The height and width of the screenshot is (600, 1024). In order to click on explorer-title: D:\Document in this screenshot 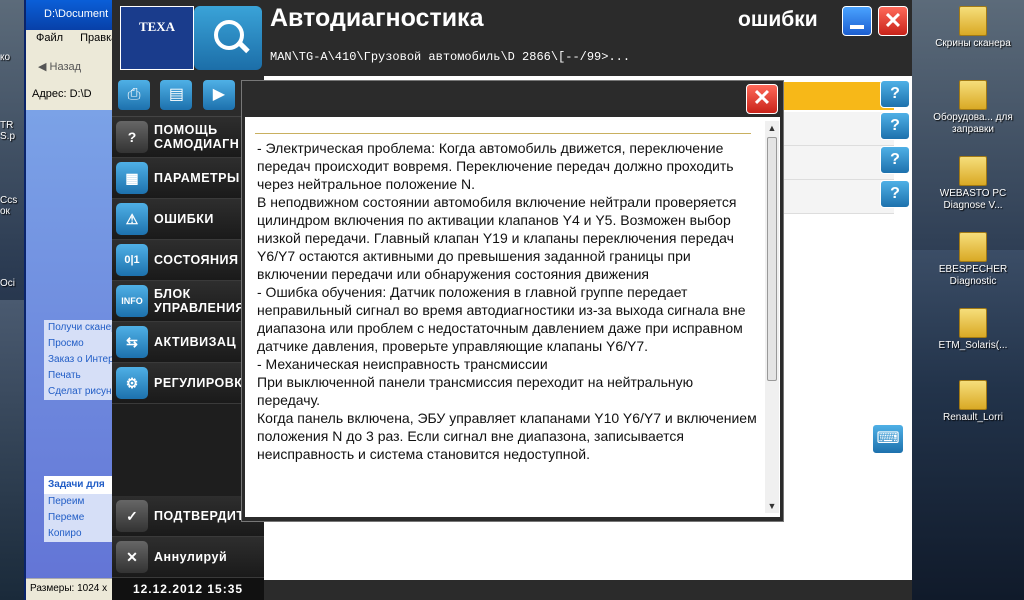, I will do `click(76, 15)`.